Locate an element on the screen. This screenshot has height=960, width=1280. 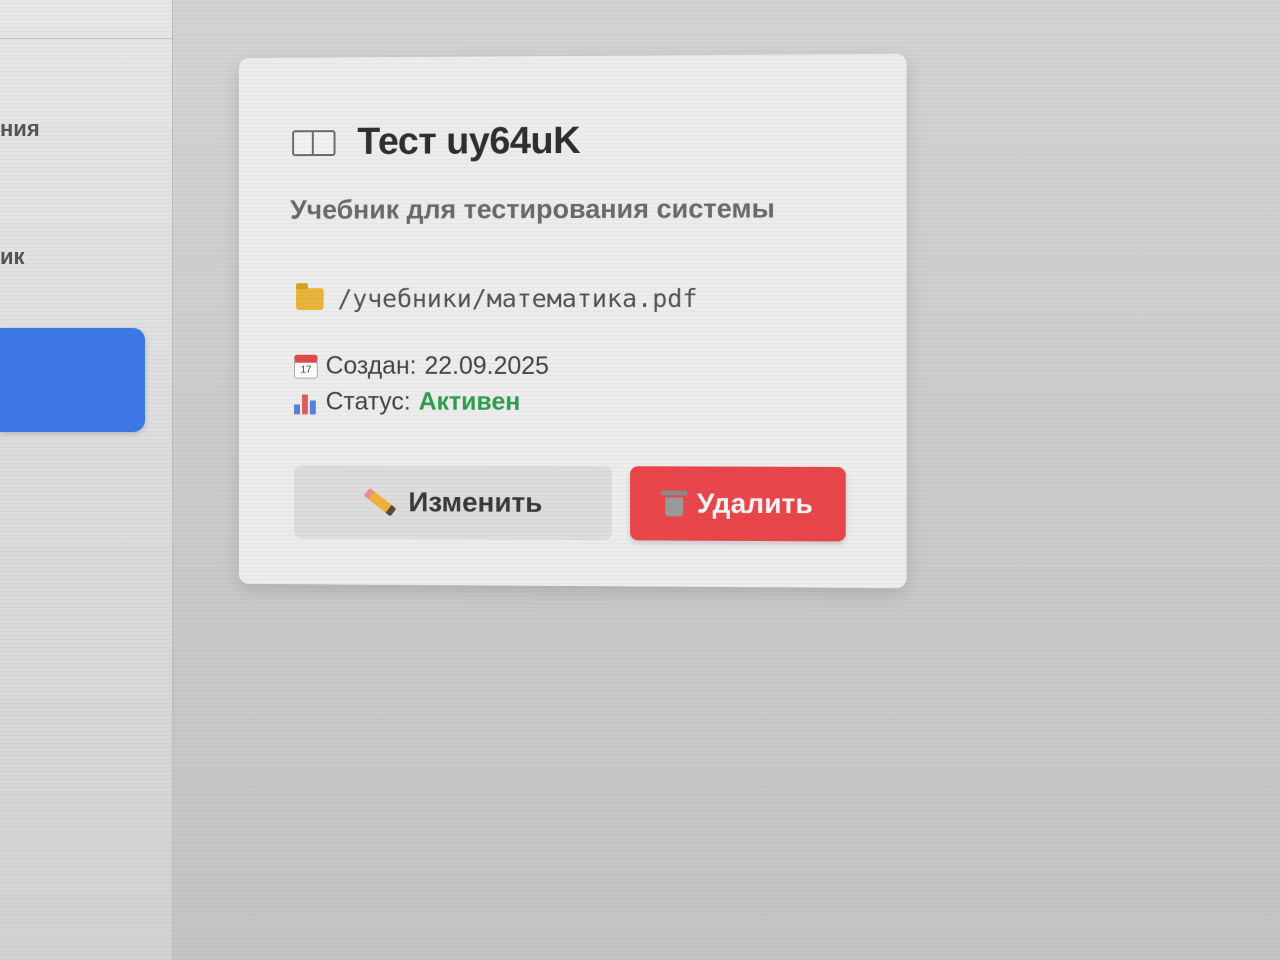
status-value: Активен is located at coordinates (470, 402).